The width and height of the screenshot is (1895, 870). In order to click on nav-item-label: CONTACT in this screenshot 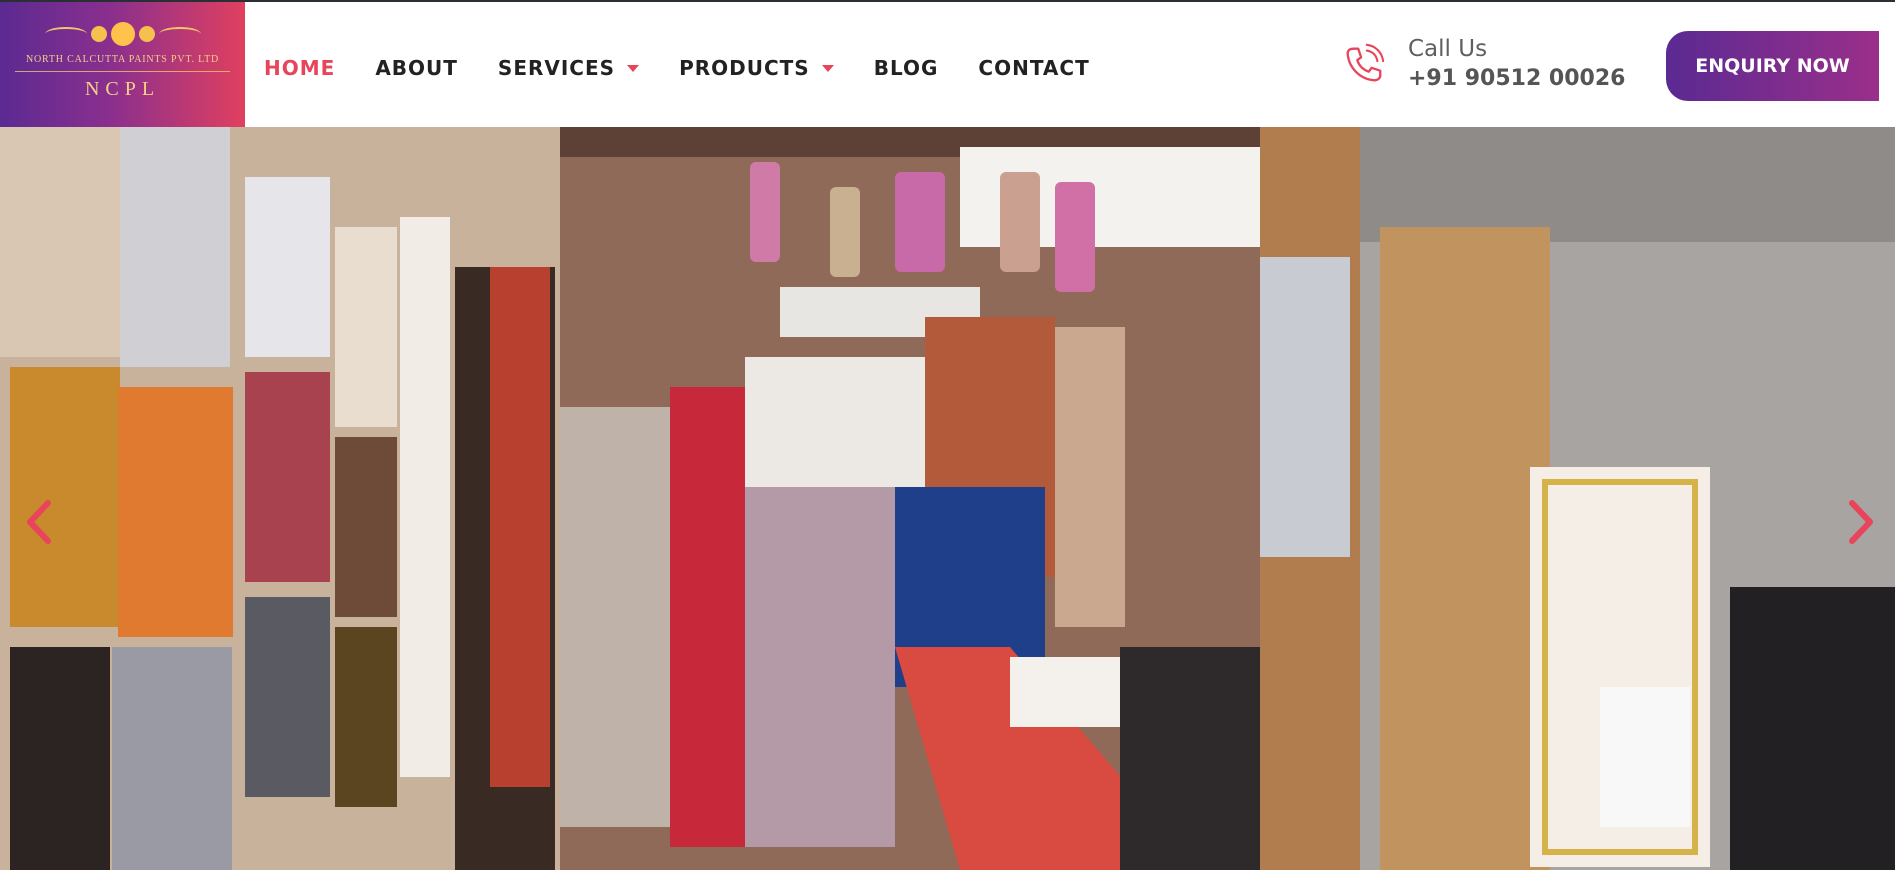, I will do `click(1034, 68)`.